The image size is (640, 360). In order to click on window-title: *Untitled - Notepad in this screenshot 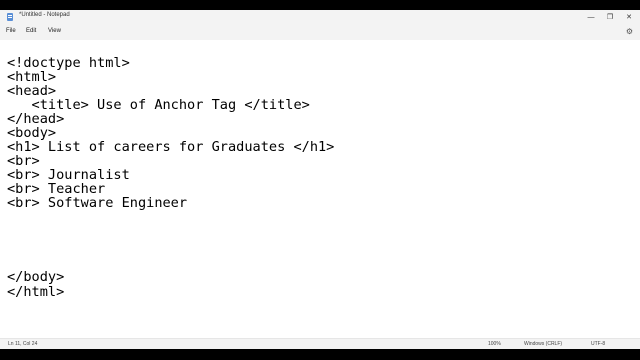, I will do `click(44, 15)`.